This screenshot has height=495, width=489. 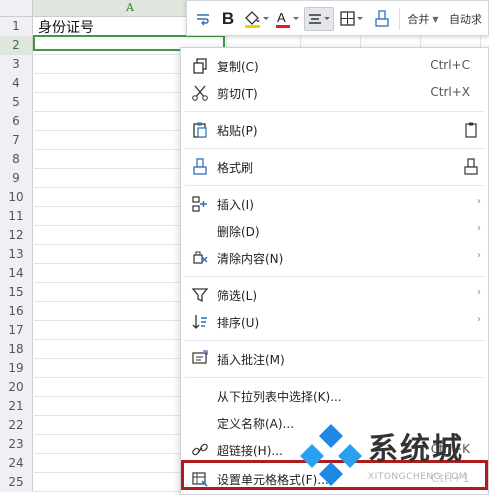 I want to click on menu-label: 复制(C), so click(x=238, y=67).